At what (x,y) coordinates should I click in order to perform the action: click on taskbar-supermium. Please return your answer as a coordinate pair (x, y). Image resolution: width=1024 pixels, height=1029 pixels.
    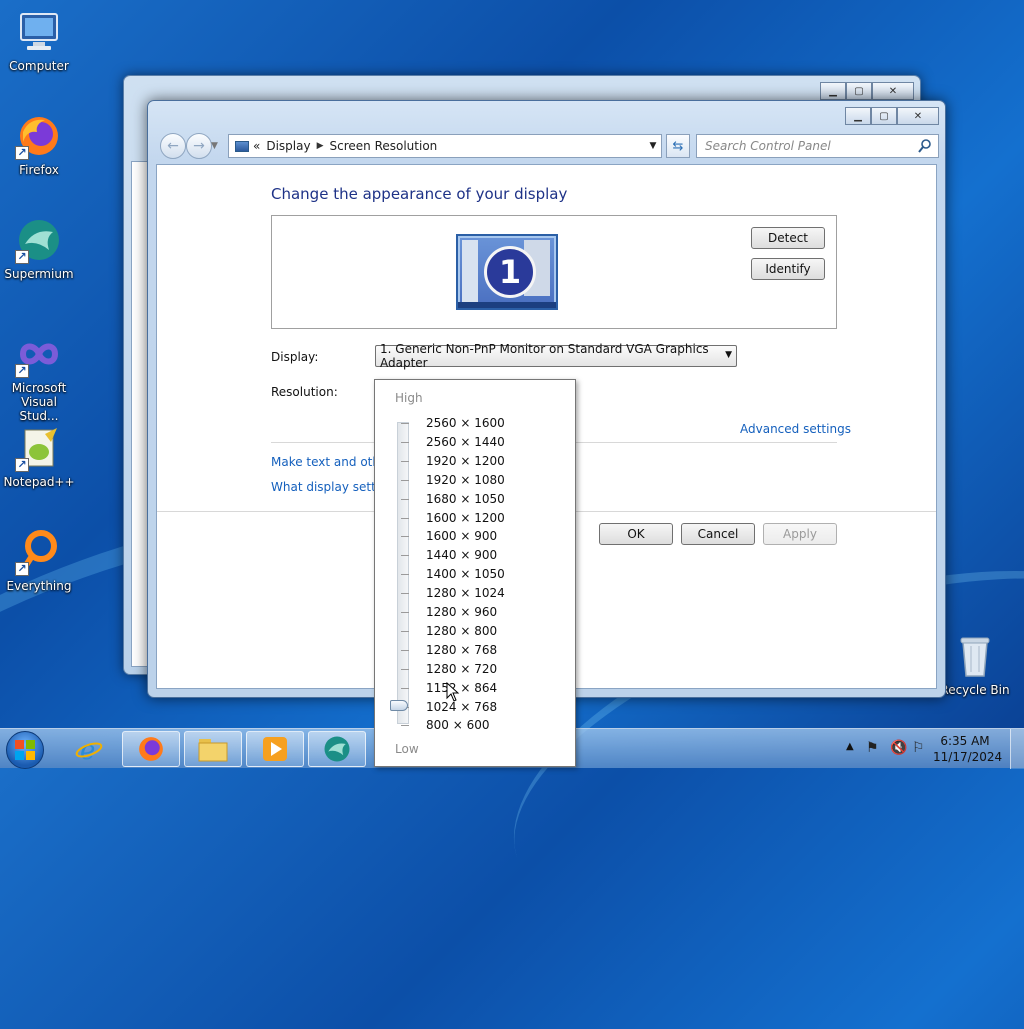
    Looking at the image, I should click on (337, 749).